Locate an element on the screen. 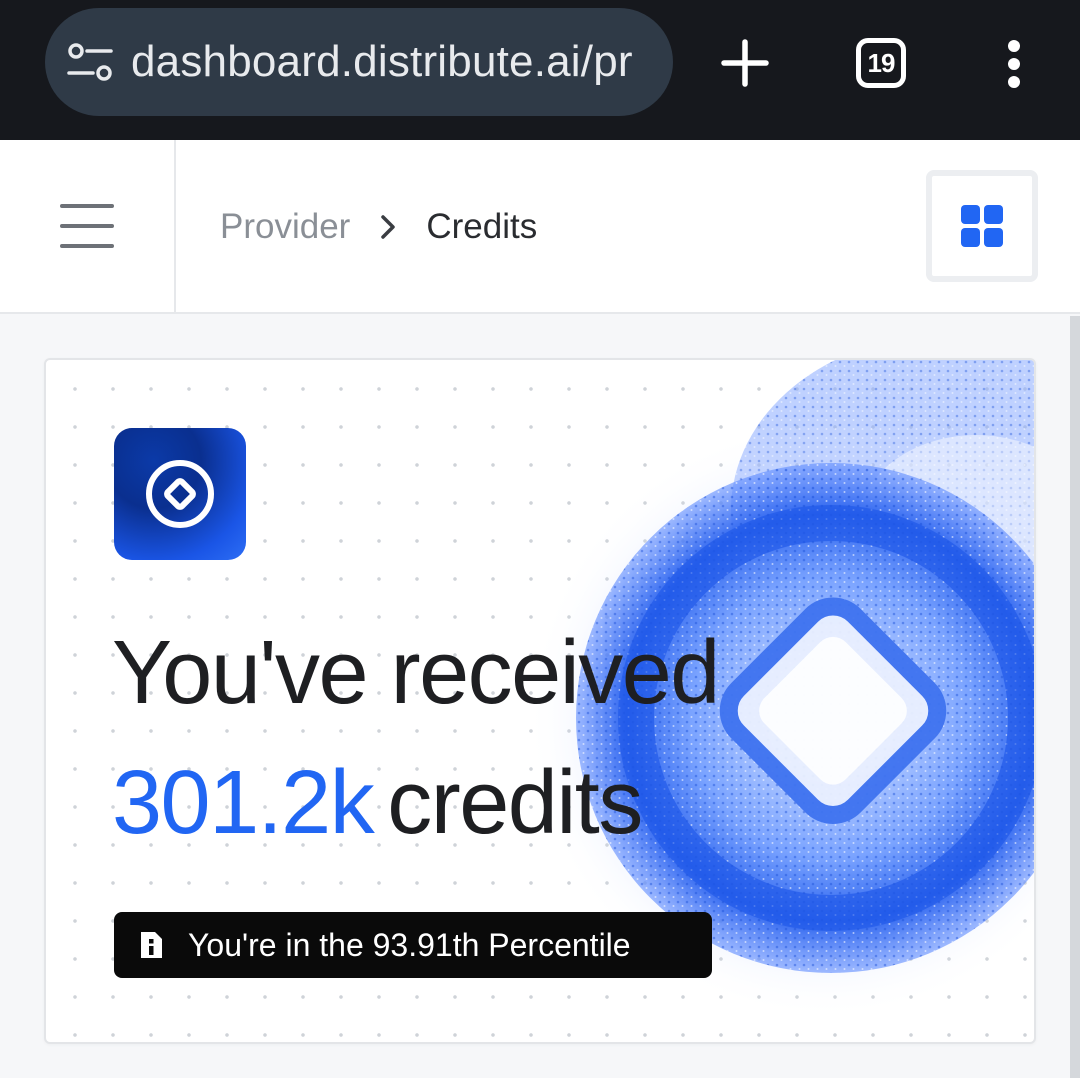 The height and width of the screenshot is (1078, 1080). tab-count-badge: 19 is located at coordinates (881, 63).